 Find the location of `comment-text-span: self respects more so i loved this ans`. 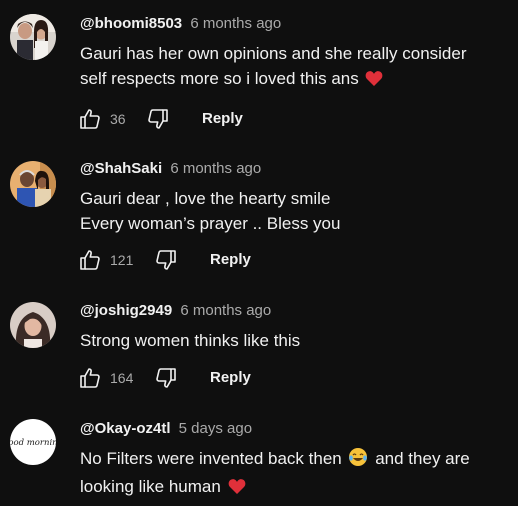

comment-text-span: self respects more so i loved this ans is located at coordinates (219, 78).